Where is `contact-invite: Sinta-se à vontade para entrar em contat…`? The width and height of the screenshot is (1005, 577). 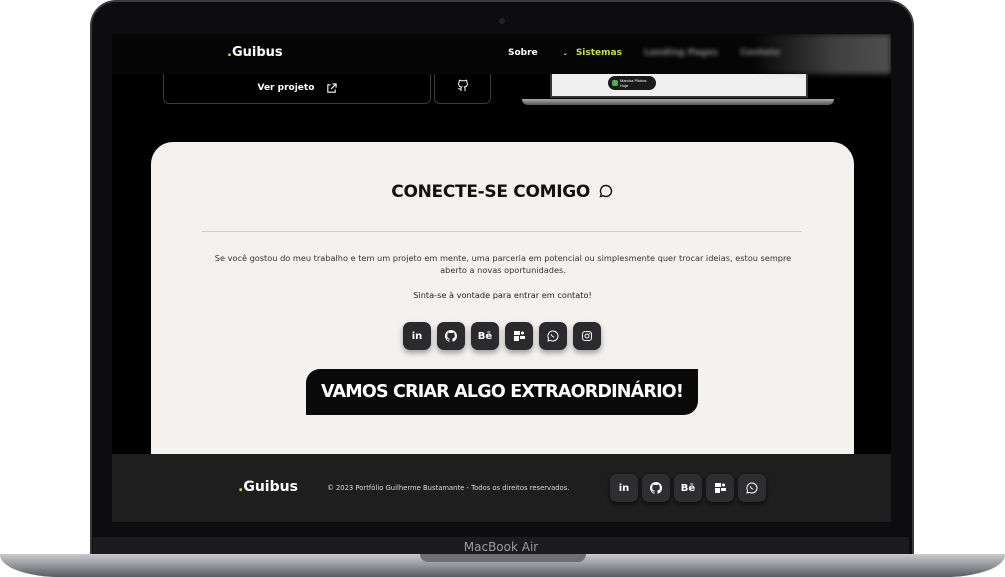 contact-invite: Sinta-se à vontade para entrar em contat… is located at coordinates (502, 295).